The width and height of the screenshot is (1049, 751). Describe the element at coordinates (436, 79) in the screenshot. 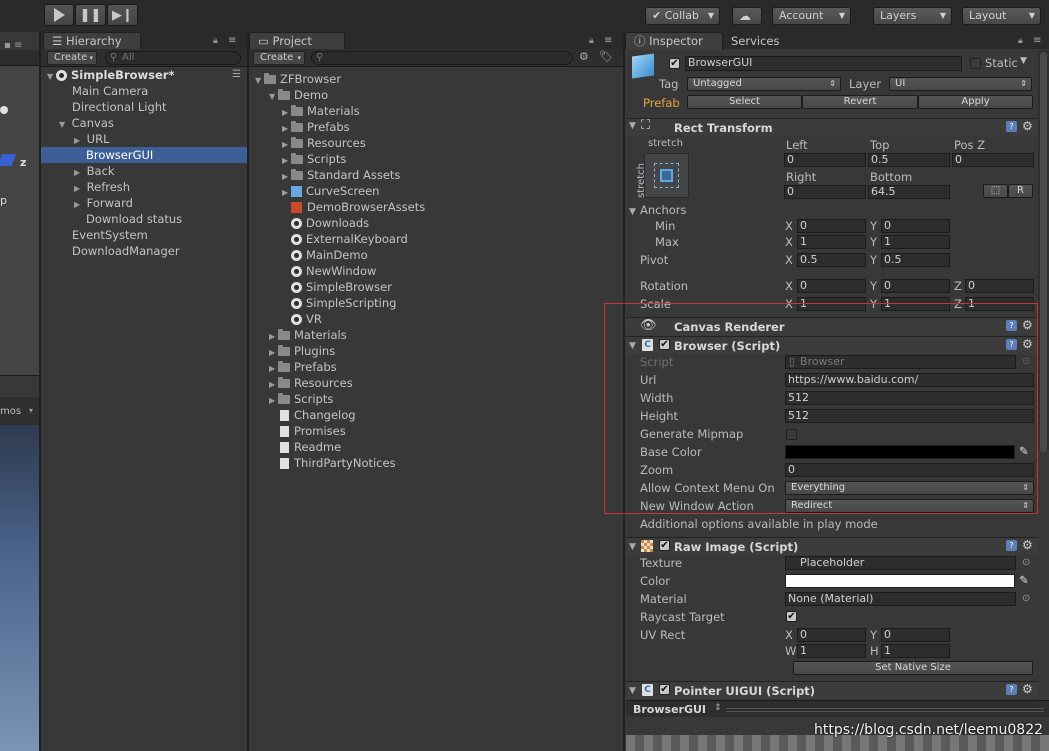

I see `project-folder-zfbrowser: ▼ ZFBrowser` at that location.